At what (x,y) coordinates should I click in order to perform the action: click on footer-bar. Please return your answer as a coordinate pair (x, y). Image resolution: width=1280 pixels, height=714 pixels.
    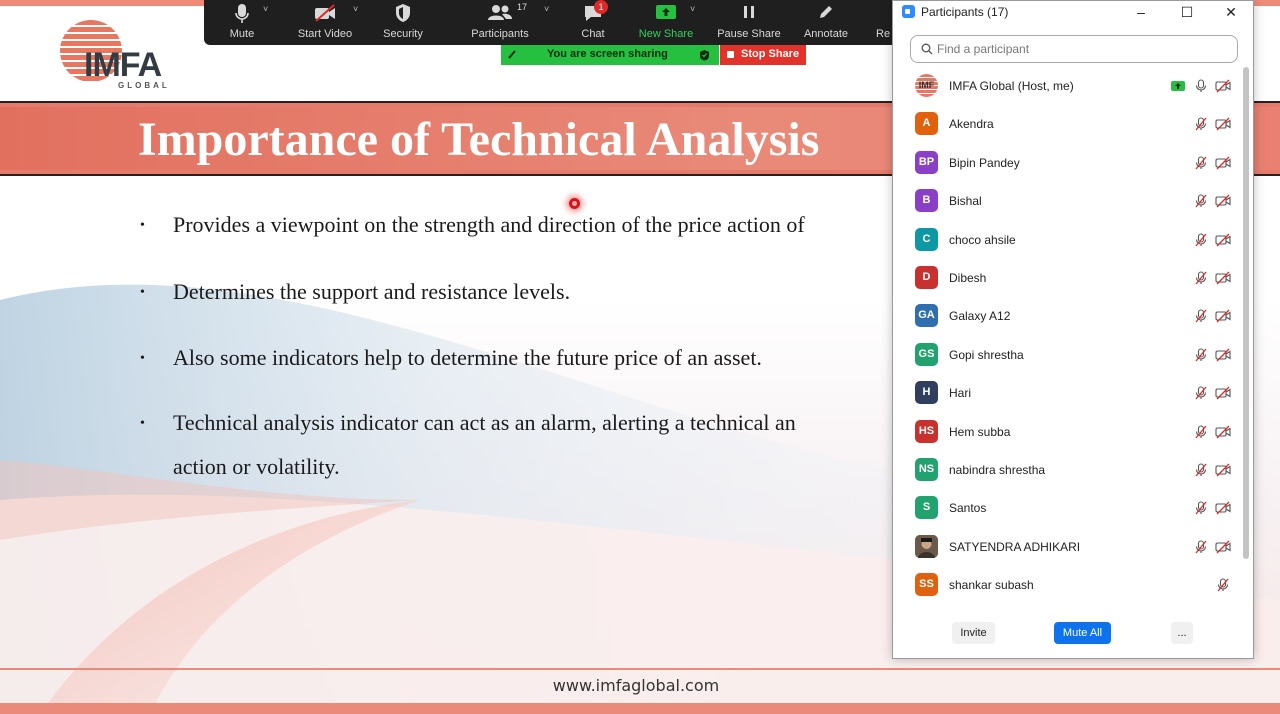
    Looking at the image, I should click on (640, 708).